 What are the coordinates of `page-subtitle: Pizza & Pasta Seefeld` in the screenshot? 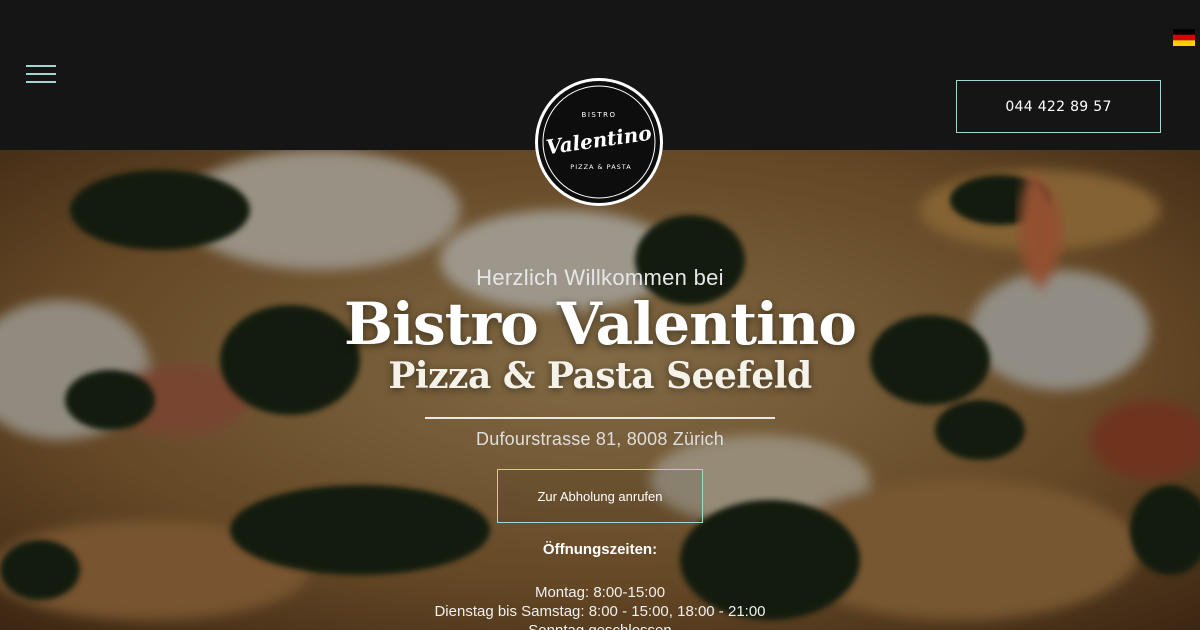 It's located at (600, 376).